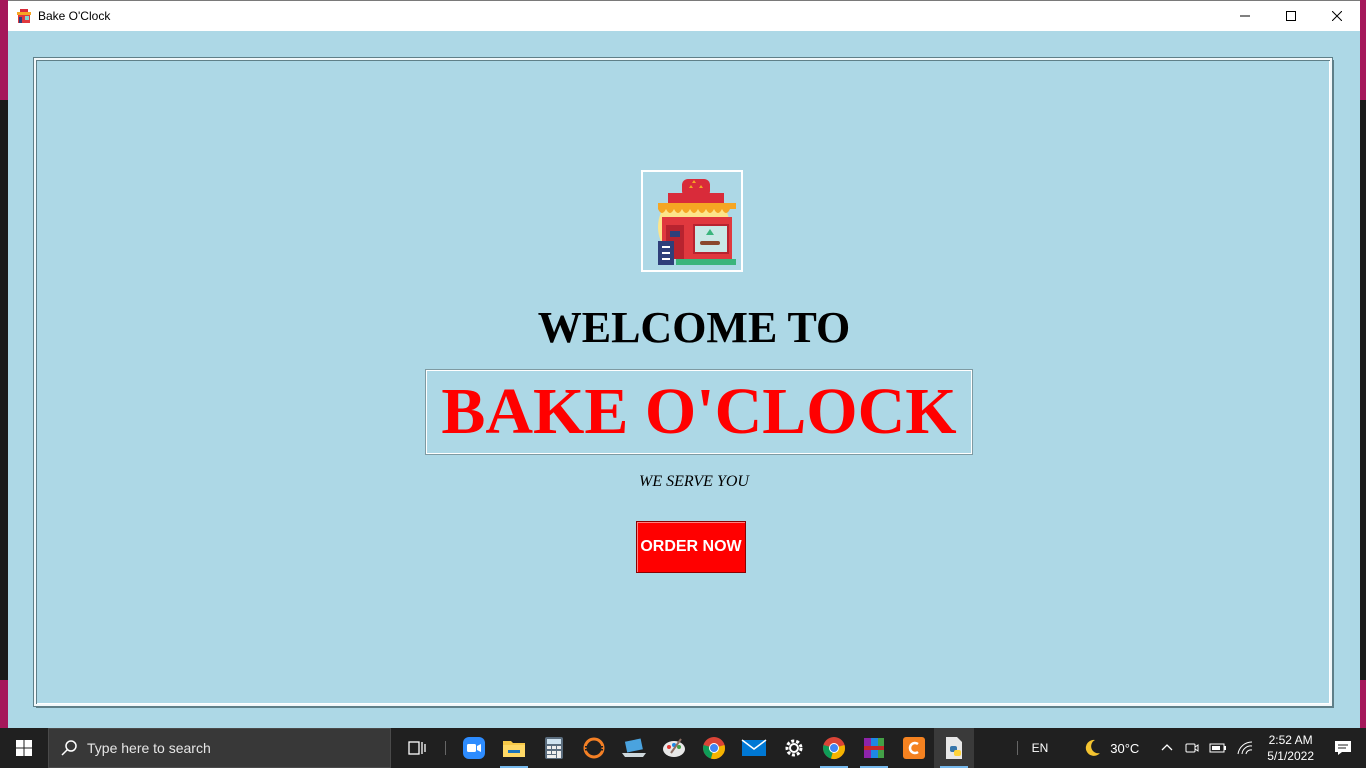 Image resolution: width=1366 pixels, height=768 pixels. I want to click on bakery-app-icon, so click(24, 16).